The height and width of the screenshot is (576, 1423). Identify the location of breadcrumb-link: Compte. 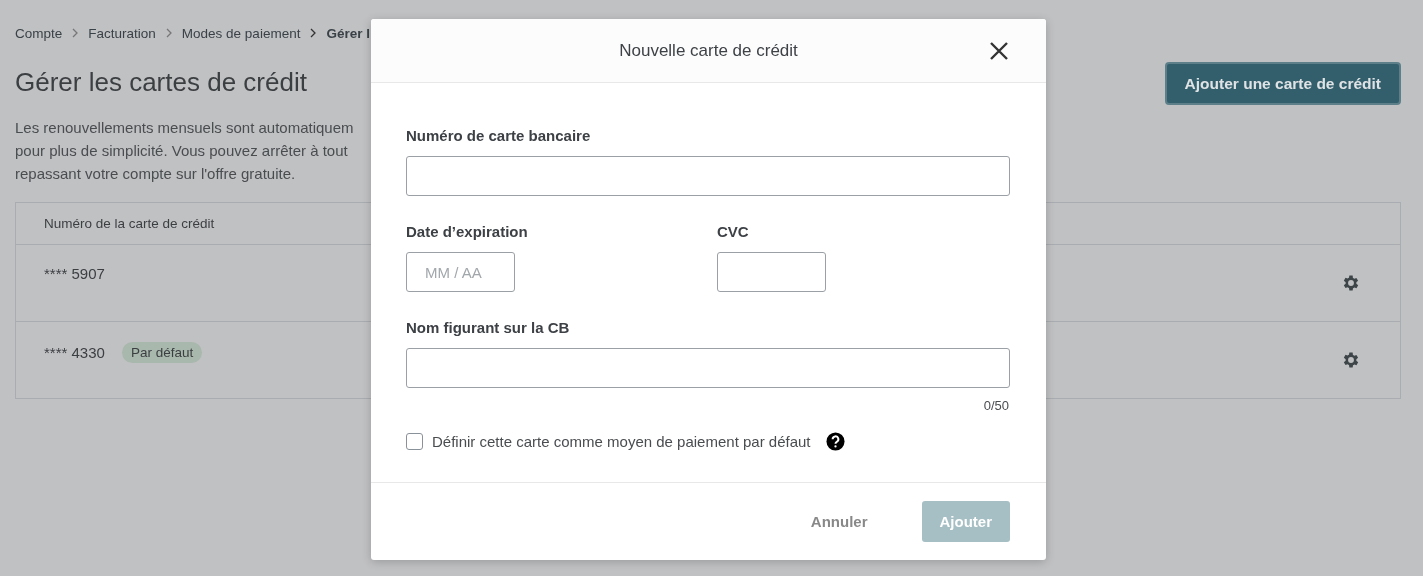
(39, 33).